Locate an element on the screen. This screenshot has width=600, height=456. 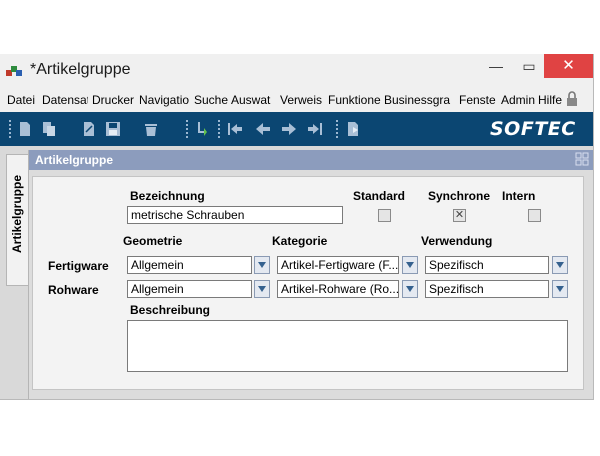
menu-hilfe: Hilfe is located at coordinates (551, 100).